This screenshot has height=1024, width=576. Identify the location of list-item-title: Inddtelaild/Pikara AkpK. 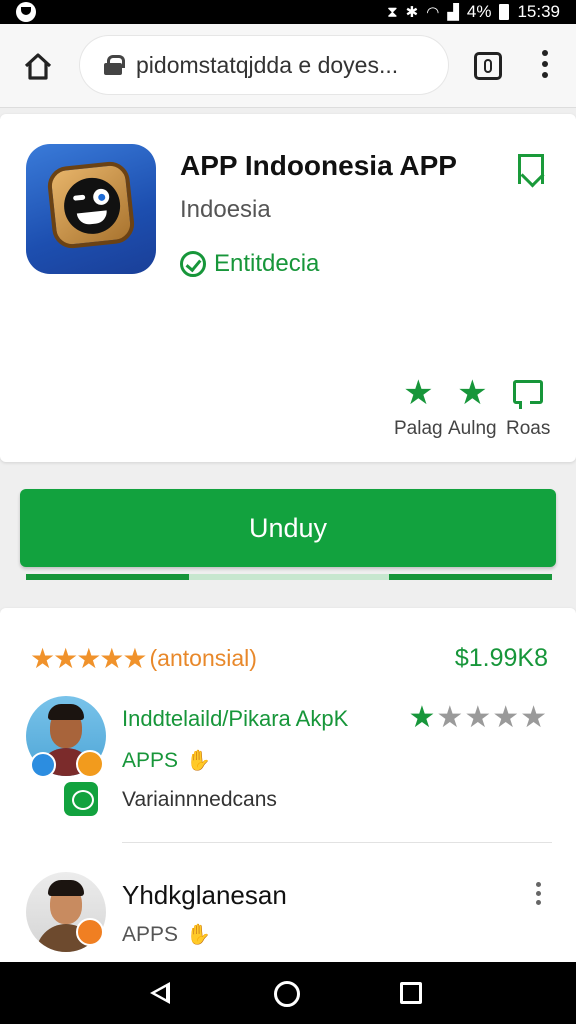
(235, 718).